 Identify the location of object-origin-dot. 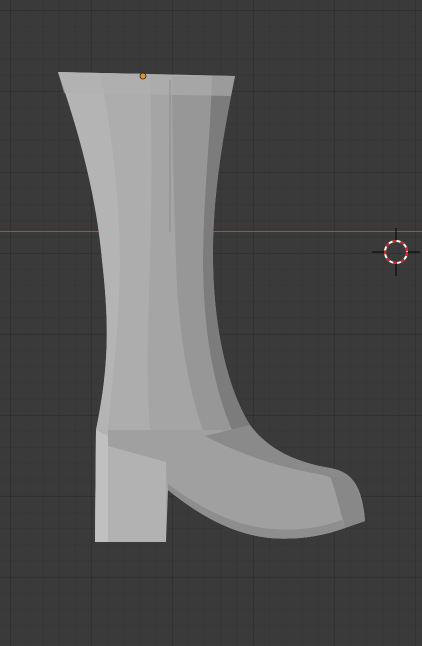
(143, 76).